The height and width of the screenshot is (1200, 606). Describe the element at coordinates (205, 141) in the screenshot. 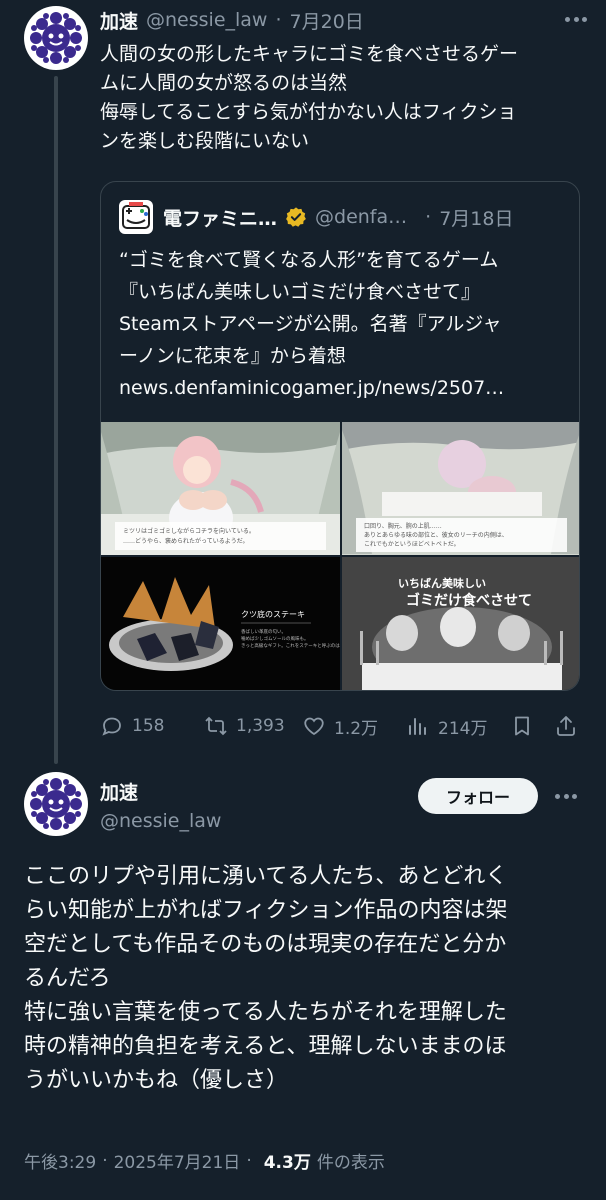

I see `tweet-text-line: ンを楽しむ段階にいない` at that location.